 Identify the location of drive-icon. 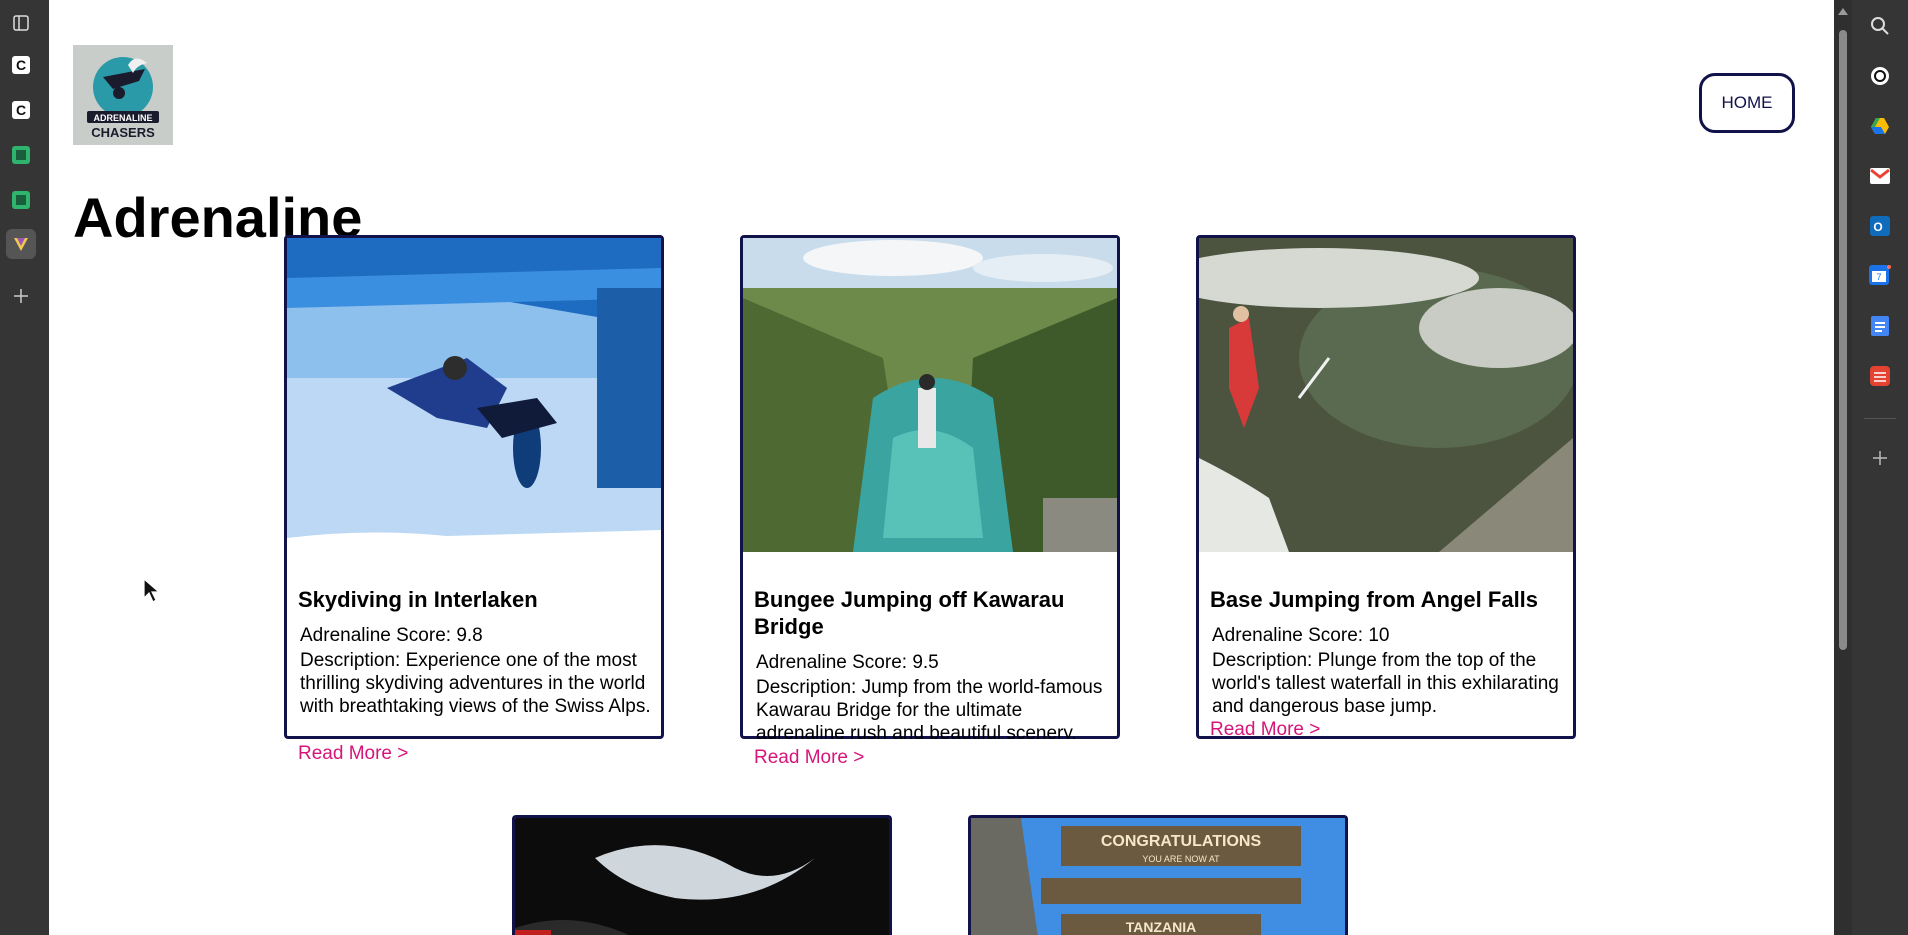
(1880, 126).